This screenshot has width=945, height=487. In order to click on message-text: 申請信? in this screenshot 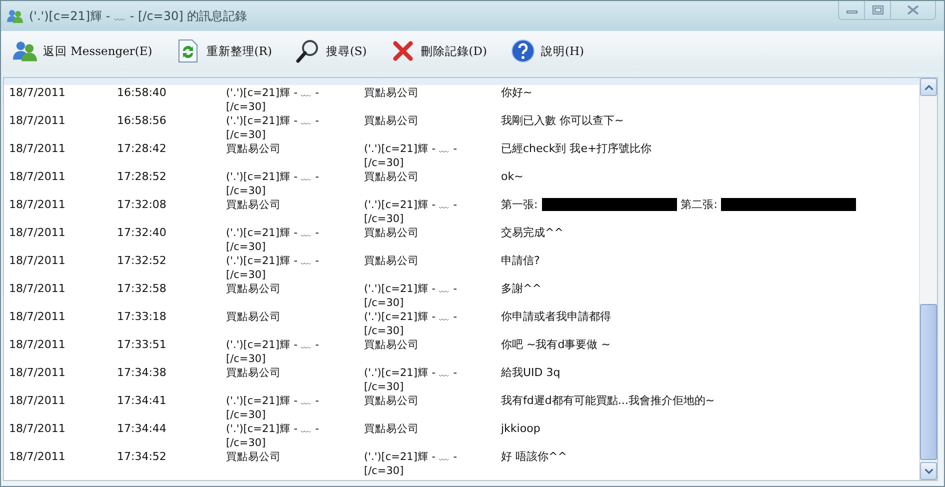, I will do `click(520, 261)`.